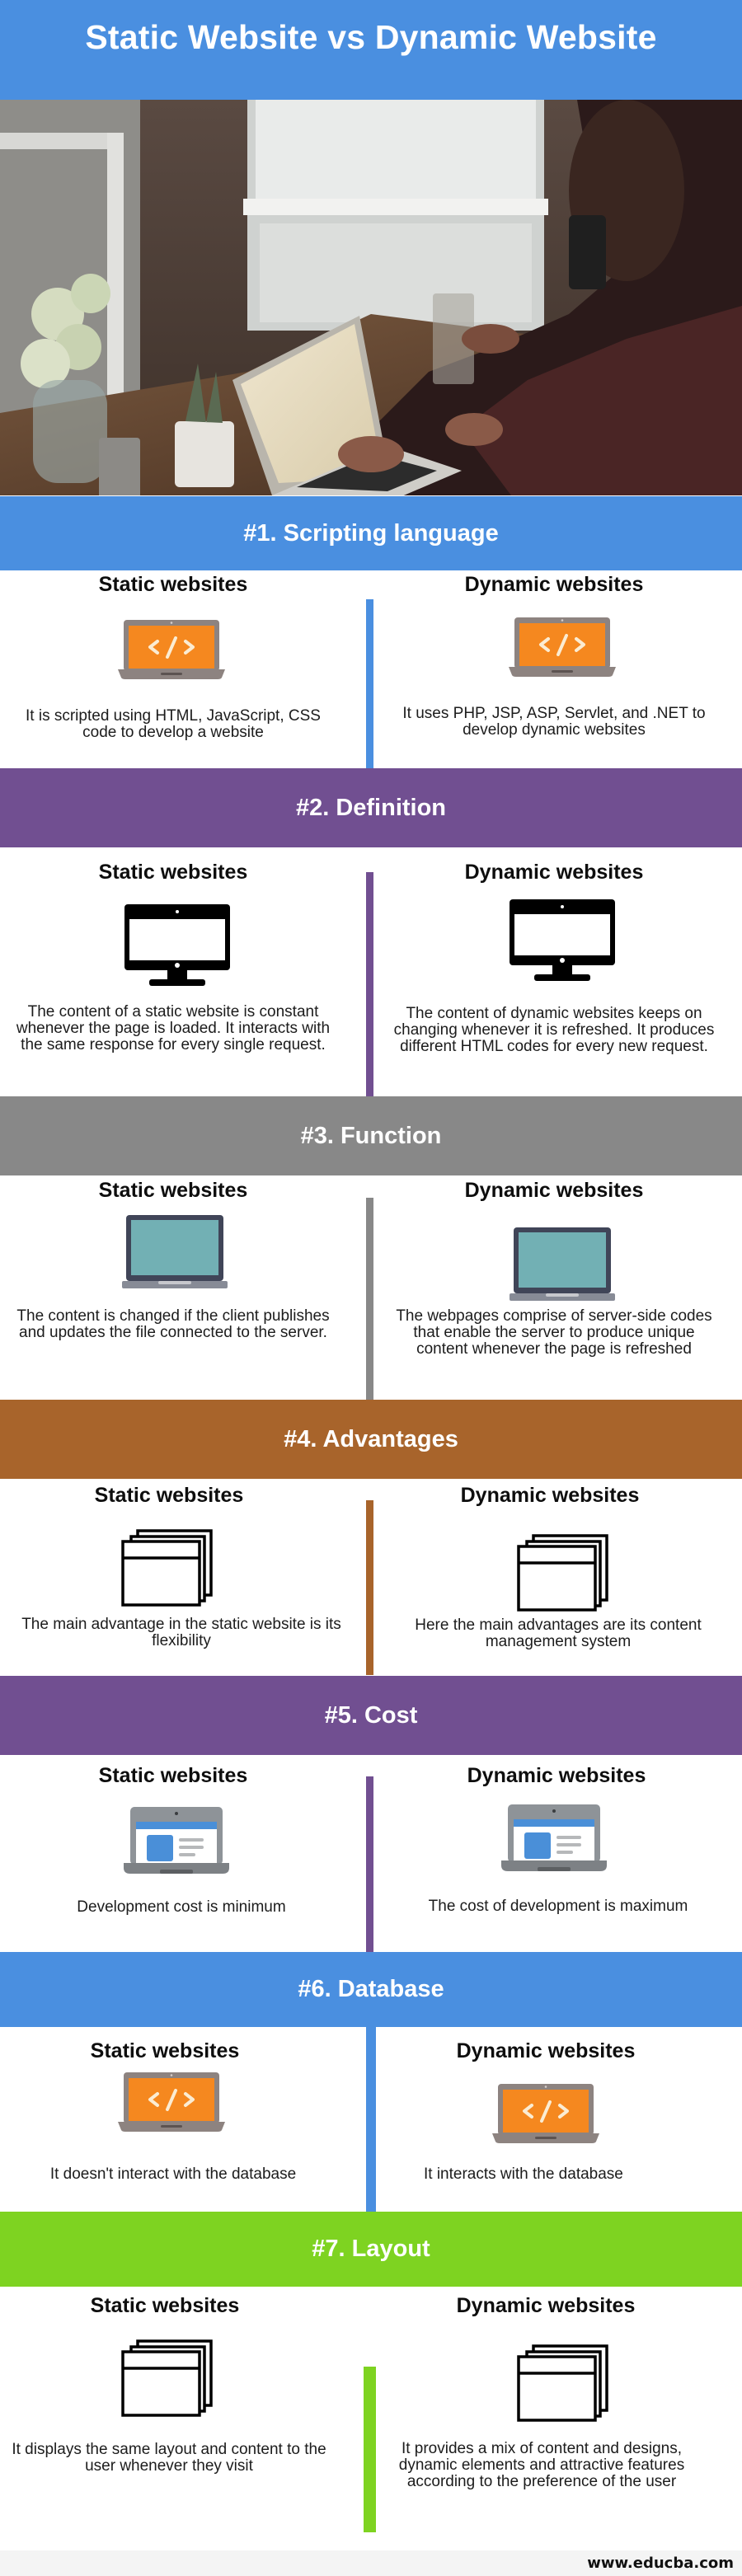 The height and width of the screenshot is (2576, 742). What do you see at coordinates (369, 1864) in the screenshot?
I see `section-5-divider` at bounding box center [369, 1864].